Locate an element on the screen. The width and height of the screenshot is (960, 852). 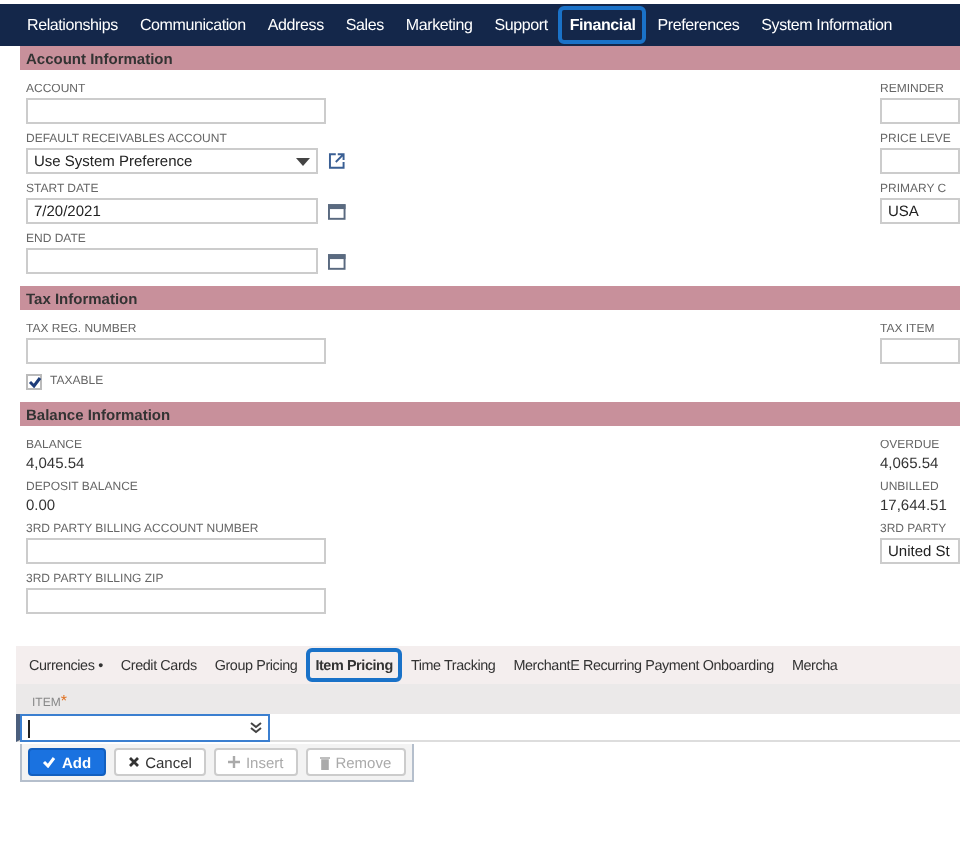
date-field is located at coordinates (172, 261).